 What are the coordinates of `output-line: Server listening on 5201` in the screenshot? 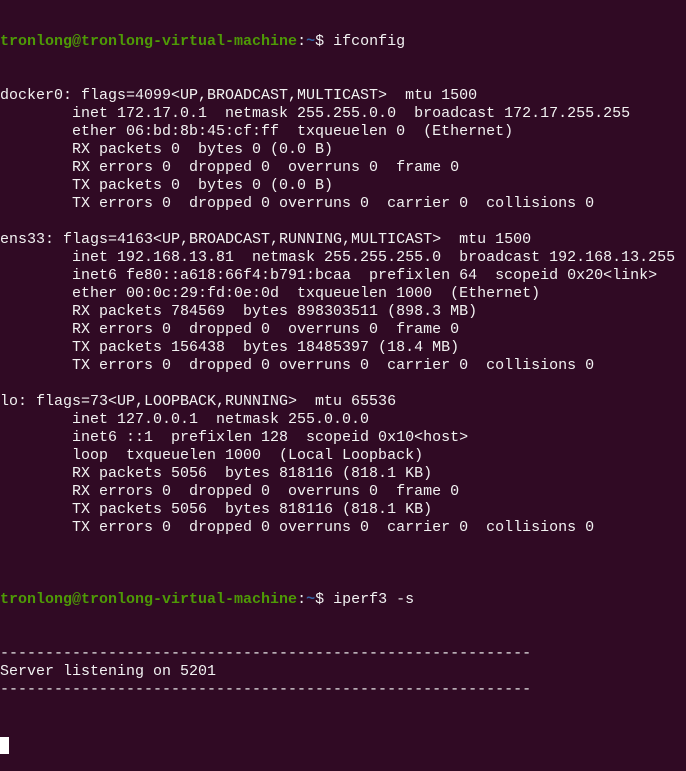 It's located at (108, 671).